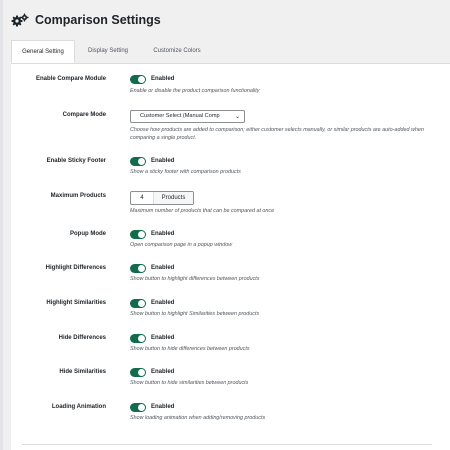 This screenshot has height=450, width=450. I want to click on compare-module-toggle, so click(138, 79).